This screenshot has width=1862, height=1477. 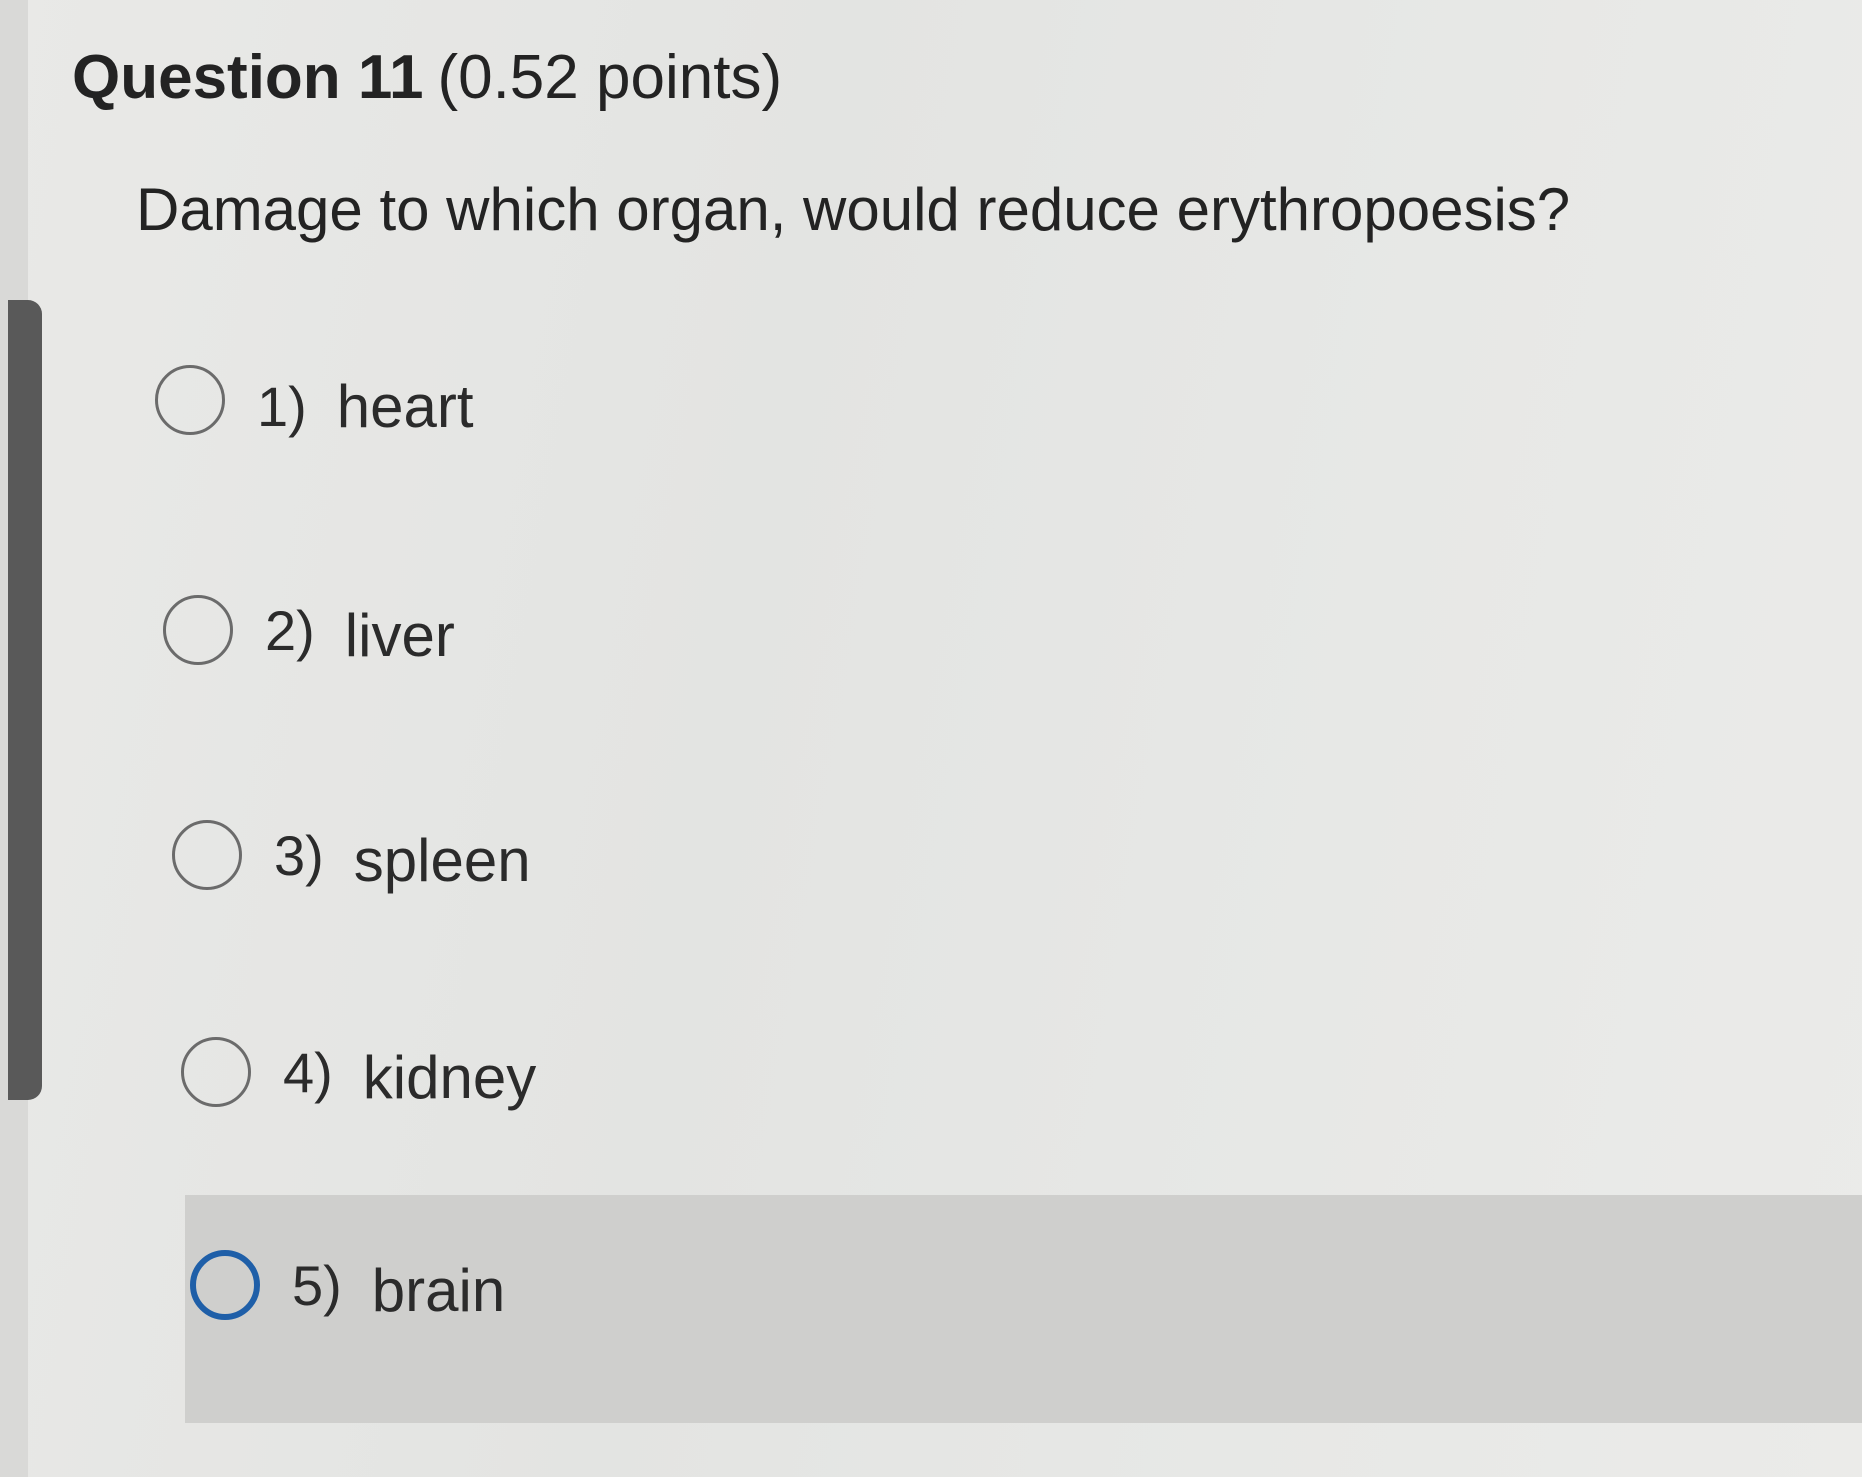 I want to click on answer-option-1: 1) heart, so click(x=314, y=400).